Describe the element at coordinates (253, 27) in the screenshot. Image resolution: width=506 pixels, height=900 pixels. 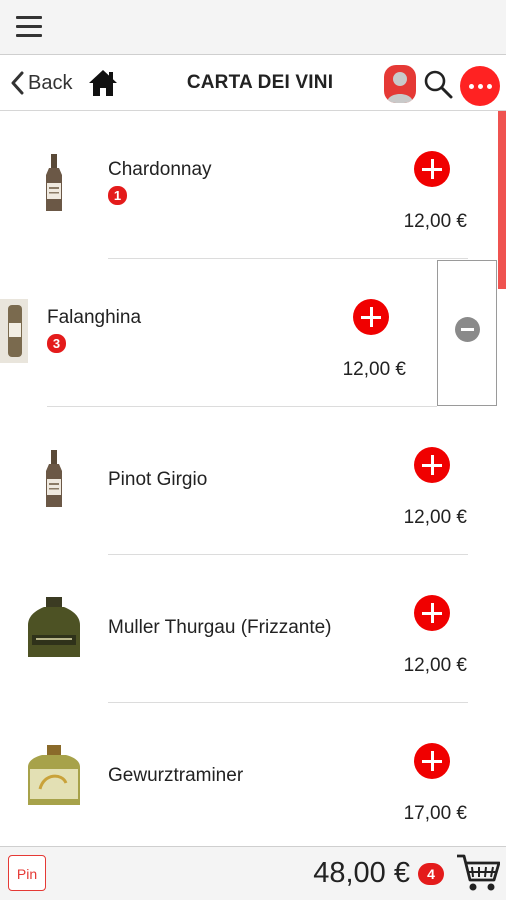
I see `status-toolbar` at that location.